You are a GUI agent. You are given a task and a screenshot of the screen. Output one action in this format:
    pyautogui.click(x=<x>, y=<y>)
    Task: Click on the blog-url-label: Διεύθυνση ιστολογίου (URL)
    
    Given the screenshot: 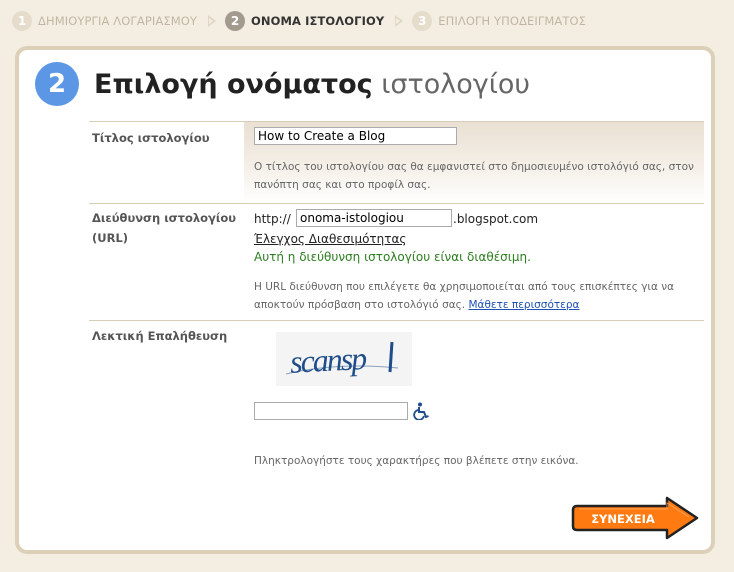 What is the action you would take?
    pyautogui.click(x=164, y=228)
    